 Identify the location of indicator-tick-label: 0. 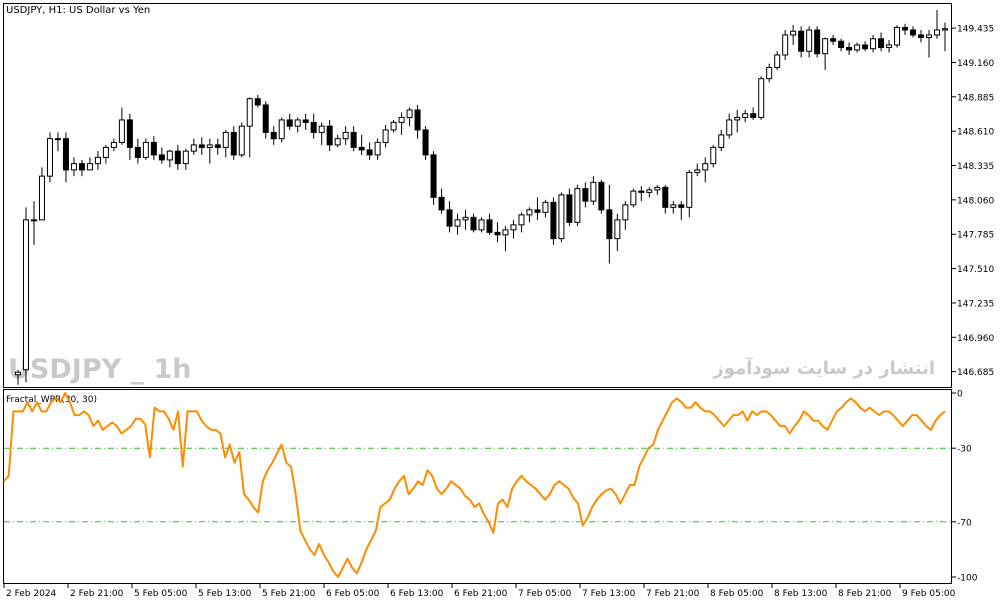
(960, 395).